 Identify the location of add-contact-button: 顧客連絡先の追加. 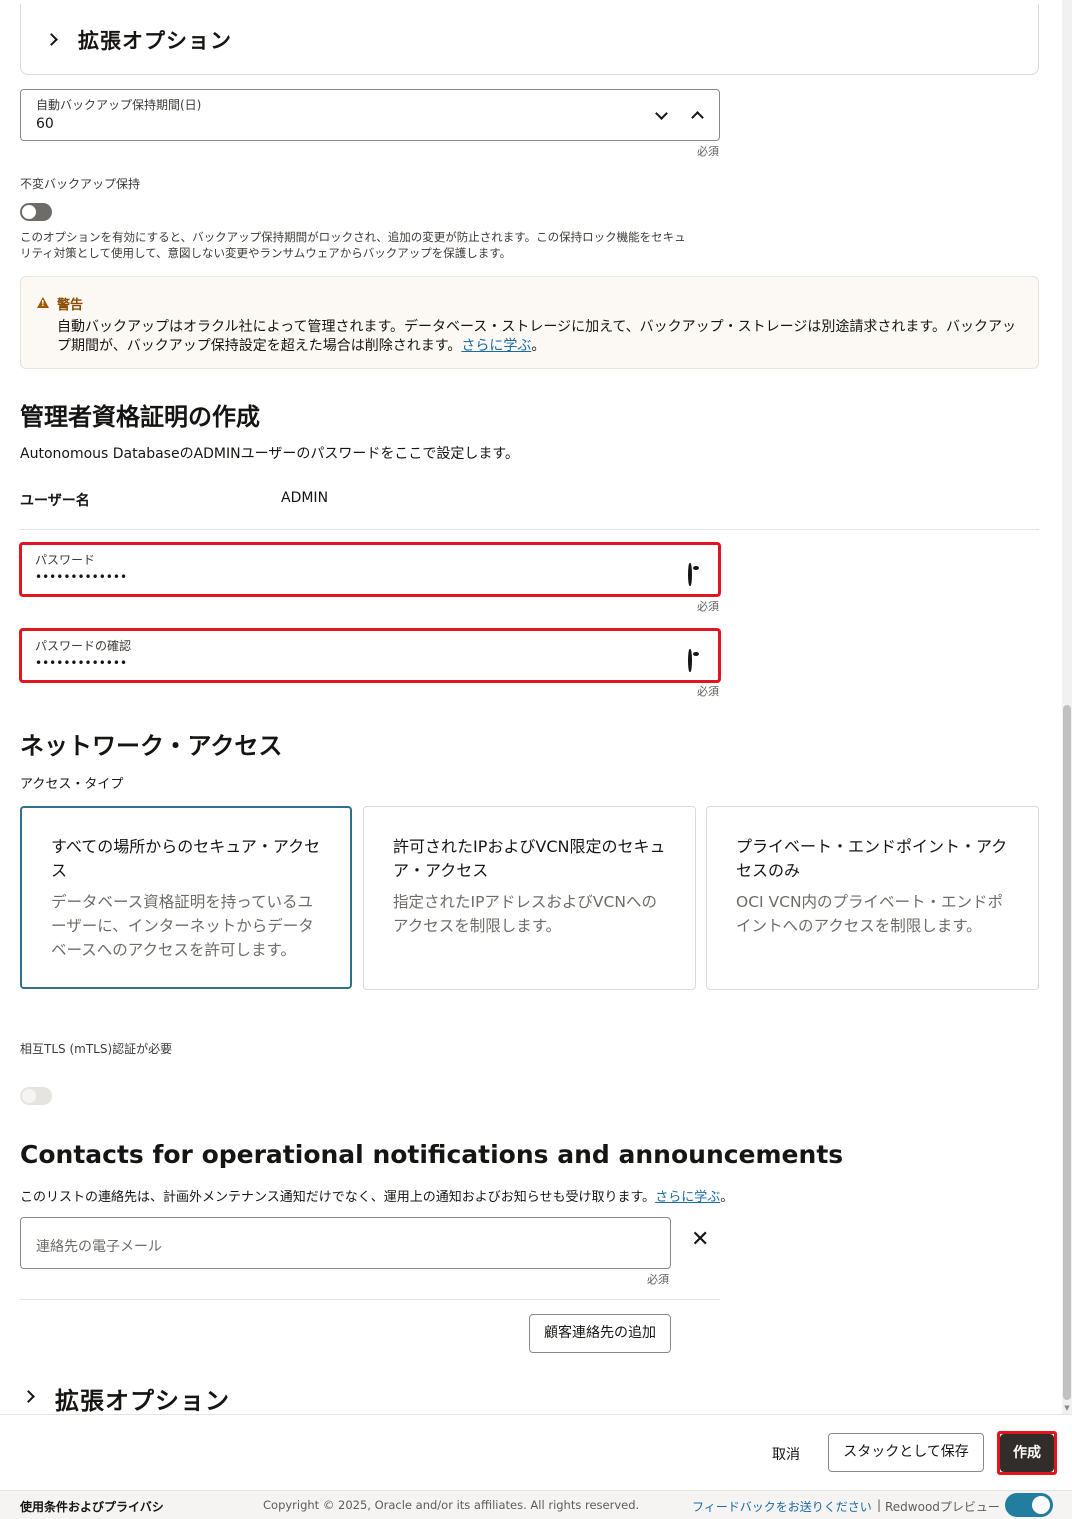
(600, 1333).